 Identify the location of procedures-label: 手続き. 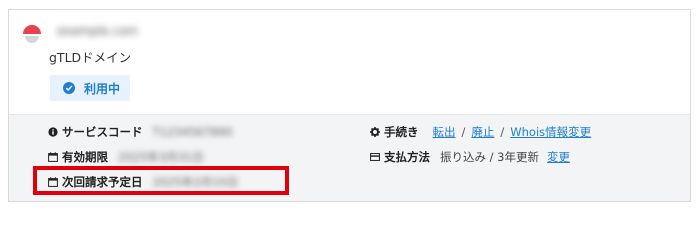
(401, 132).